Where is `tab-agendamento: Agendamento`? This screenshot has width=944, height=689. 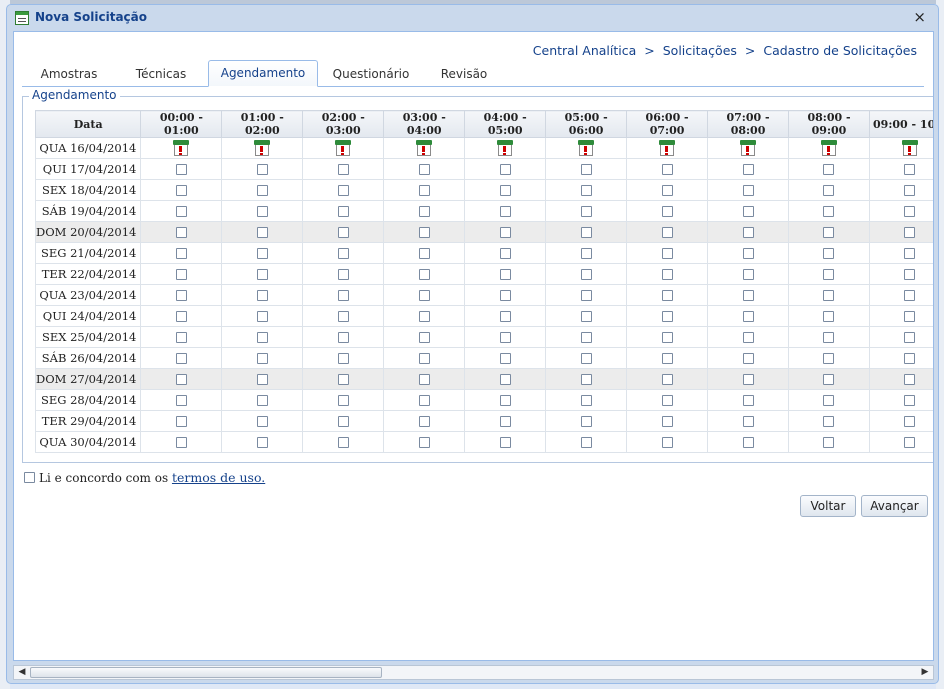 tab-agendamento: Agendamento is located at coordinates (263, 73).